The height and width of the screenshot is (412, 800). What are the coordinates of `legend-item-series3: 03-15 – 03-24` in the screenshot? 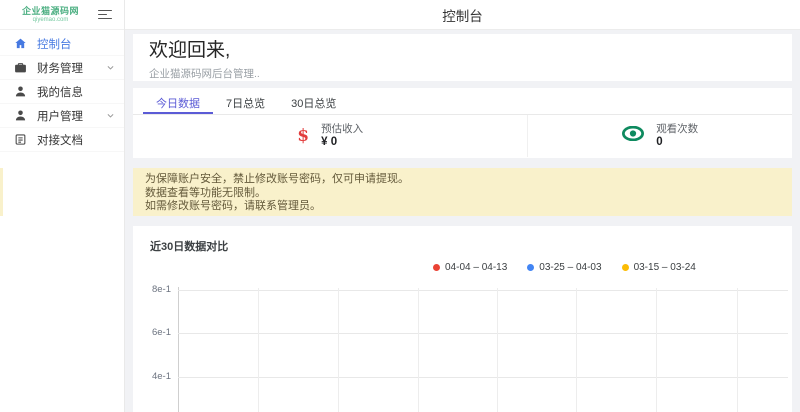 It's located at (658, 267).